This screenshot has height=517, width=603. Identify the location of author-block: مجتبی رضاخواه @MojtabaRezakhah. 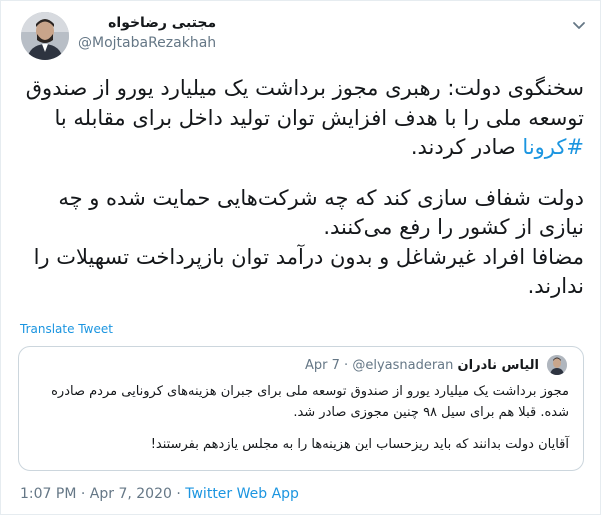
(147, 33).